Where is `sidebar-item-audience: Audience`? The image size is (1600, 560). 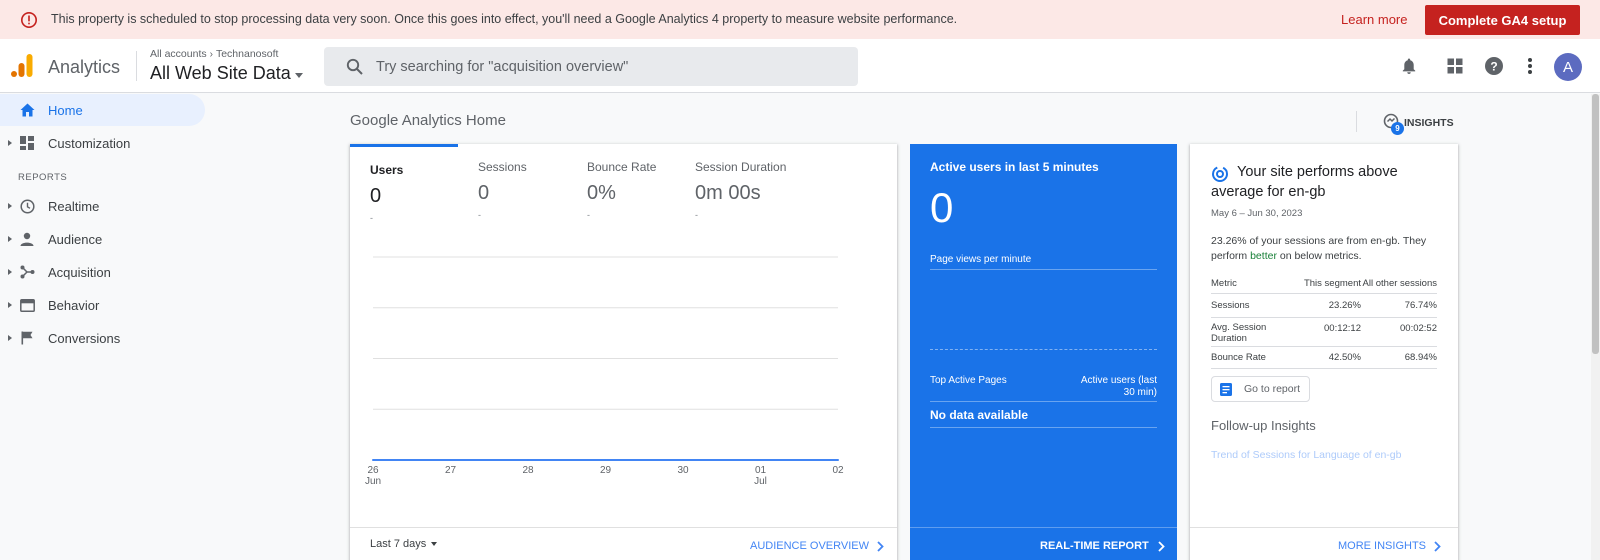
sidebar-item-audience: Audience is located at coordinates (102, 239).